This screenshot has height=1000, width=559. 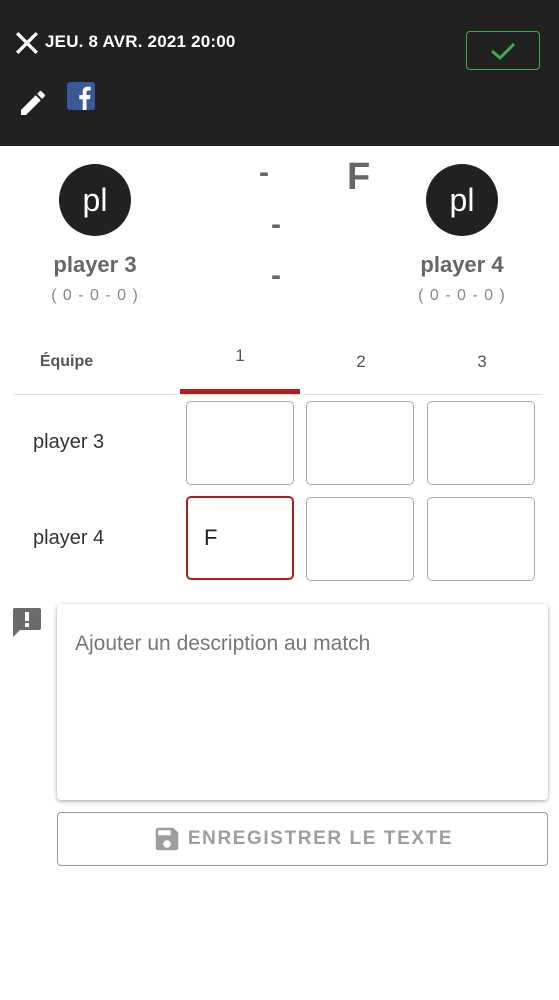 What do you see at coordinates (361, 362) in the screenshot?
I see `tab-set-2: 2` at bounding box center [361, 362].